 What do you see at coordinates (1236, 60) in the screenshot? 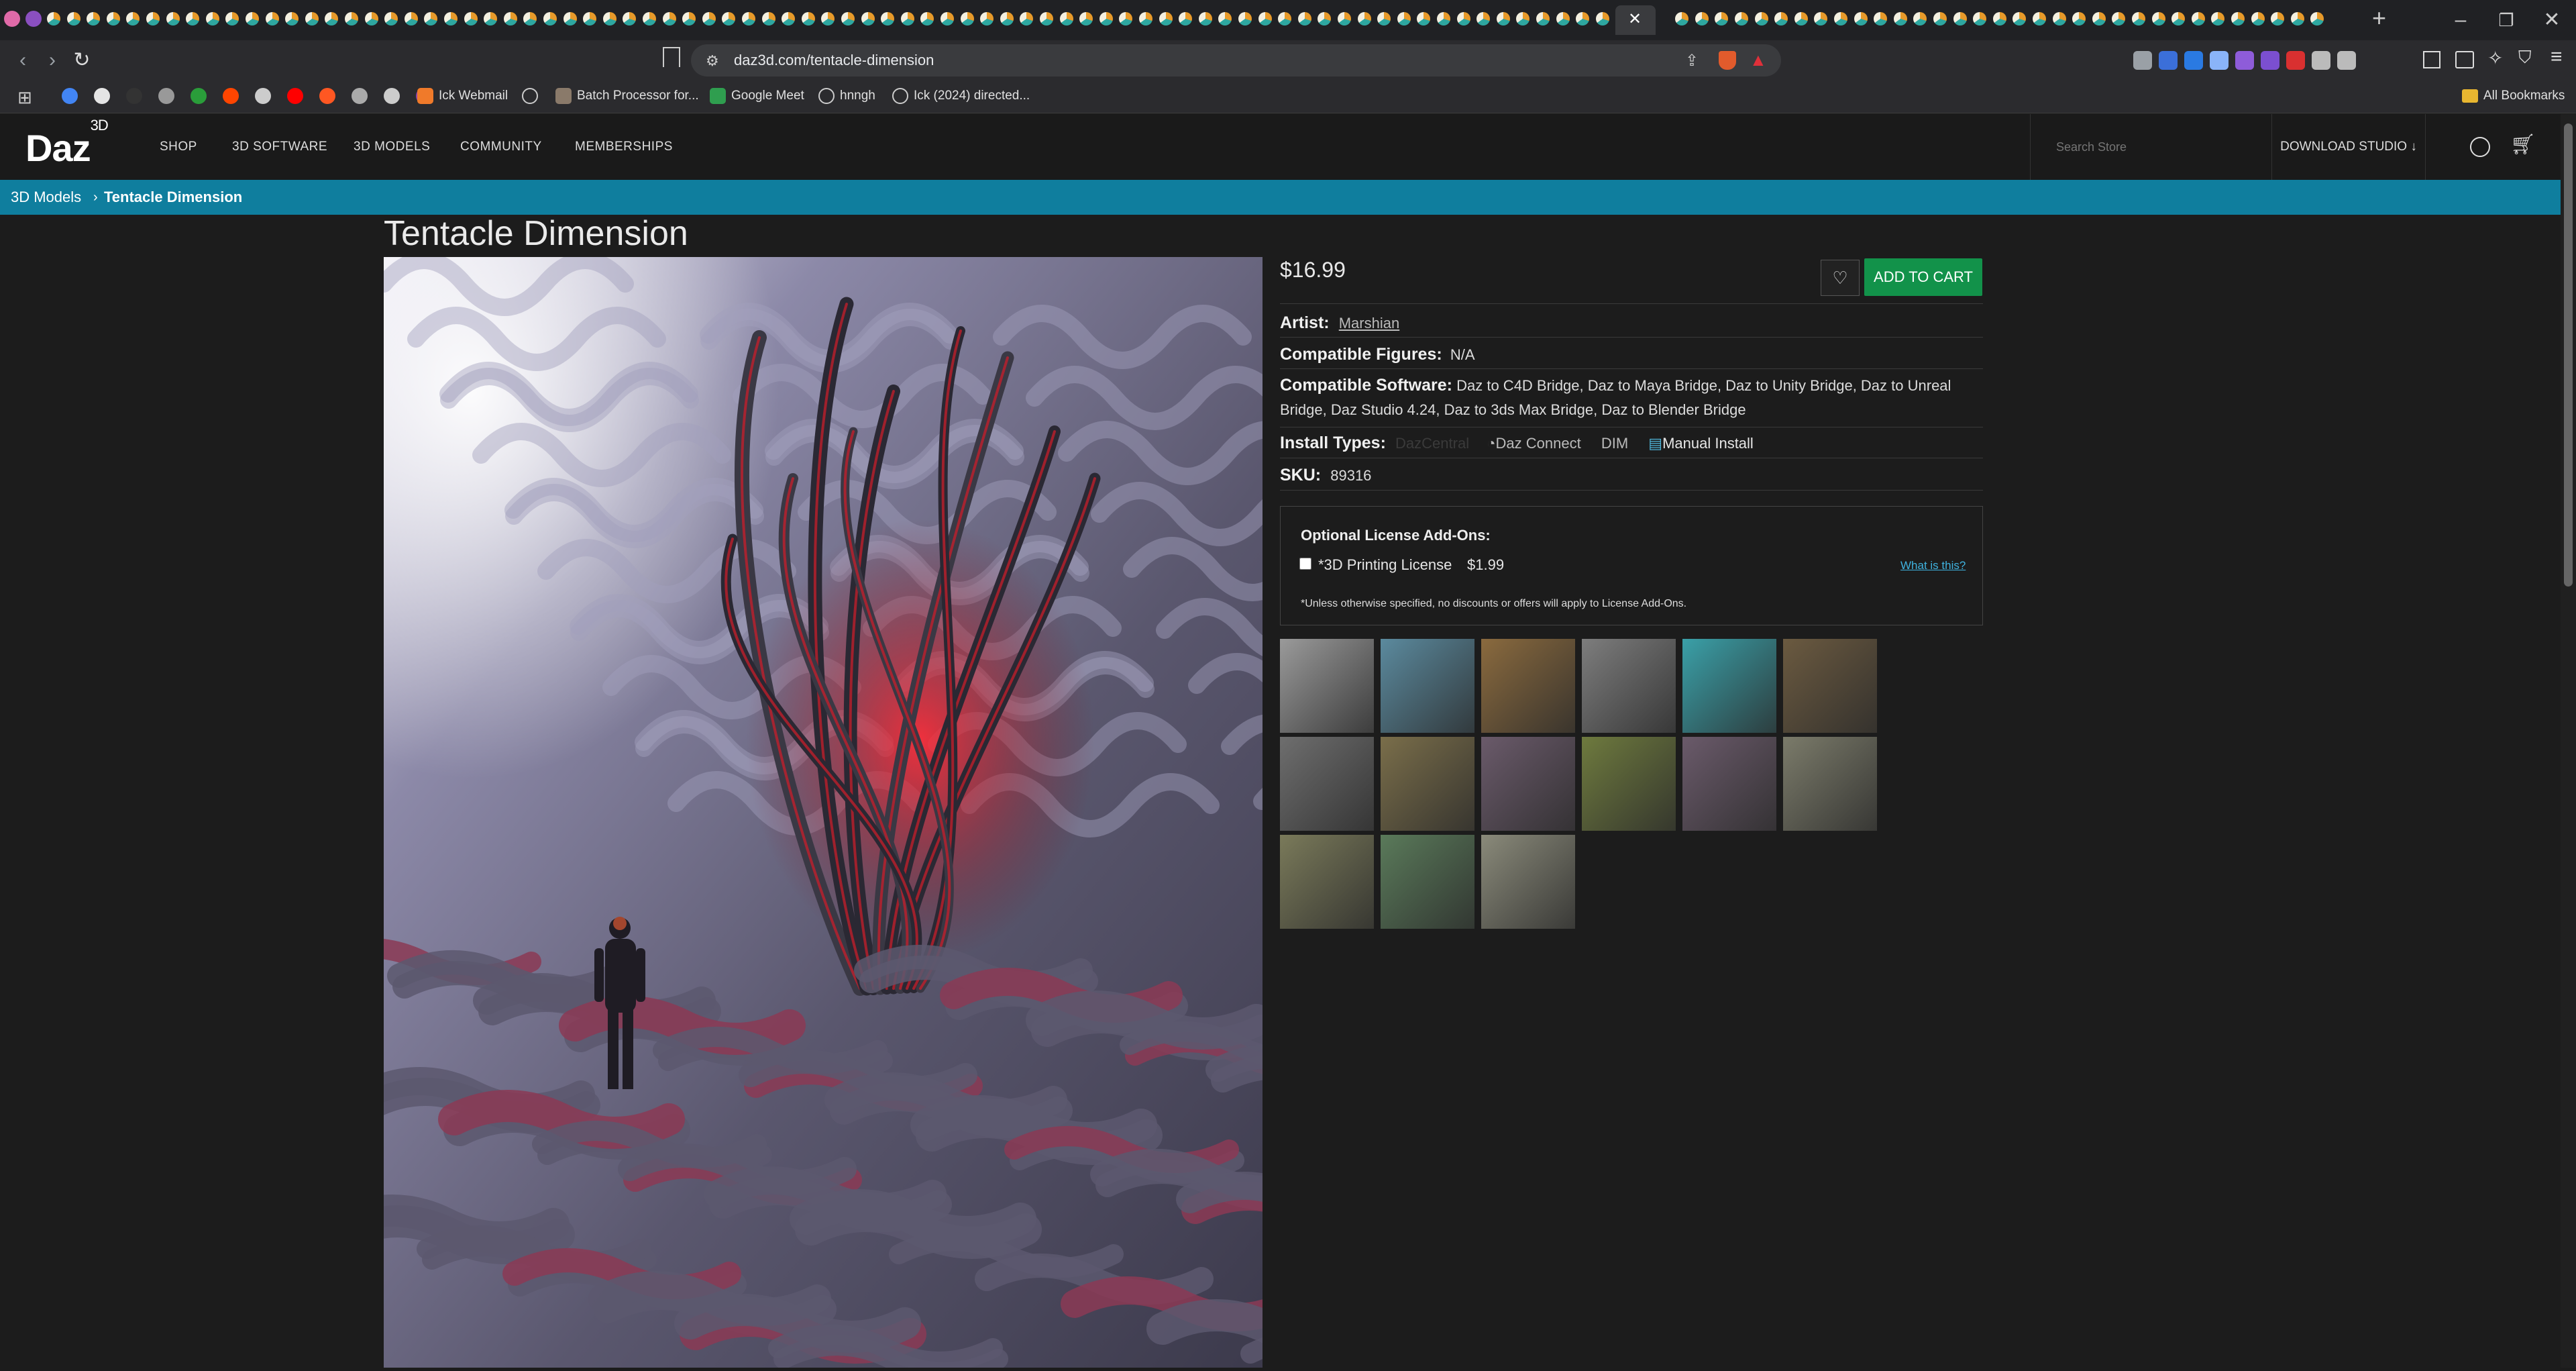
I see `address-bar: ⚙ daz3d.com/tentacle-dimension ⇪ ▲` at bounding box center [1236, 60].